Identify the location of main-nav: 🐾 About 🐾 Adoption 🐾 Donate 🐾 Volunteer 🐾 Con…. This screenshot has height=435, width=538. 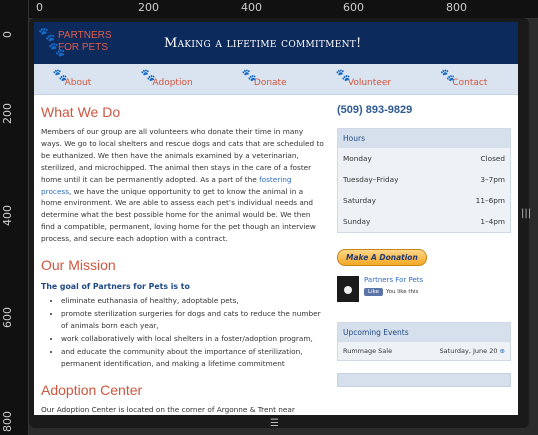
(276, 79).